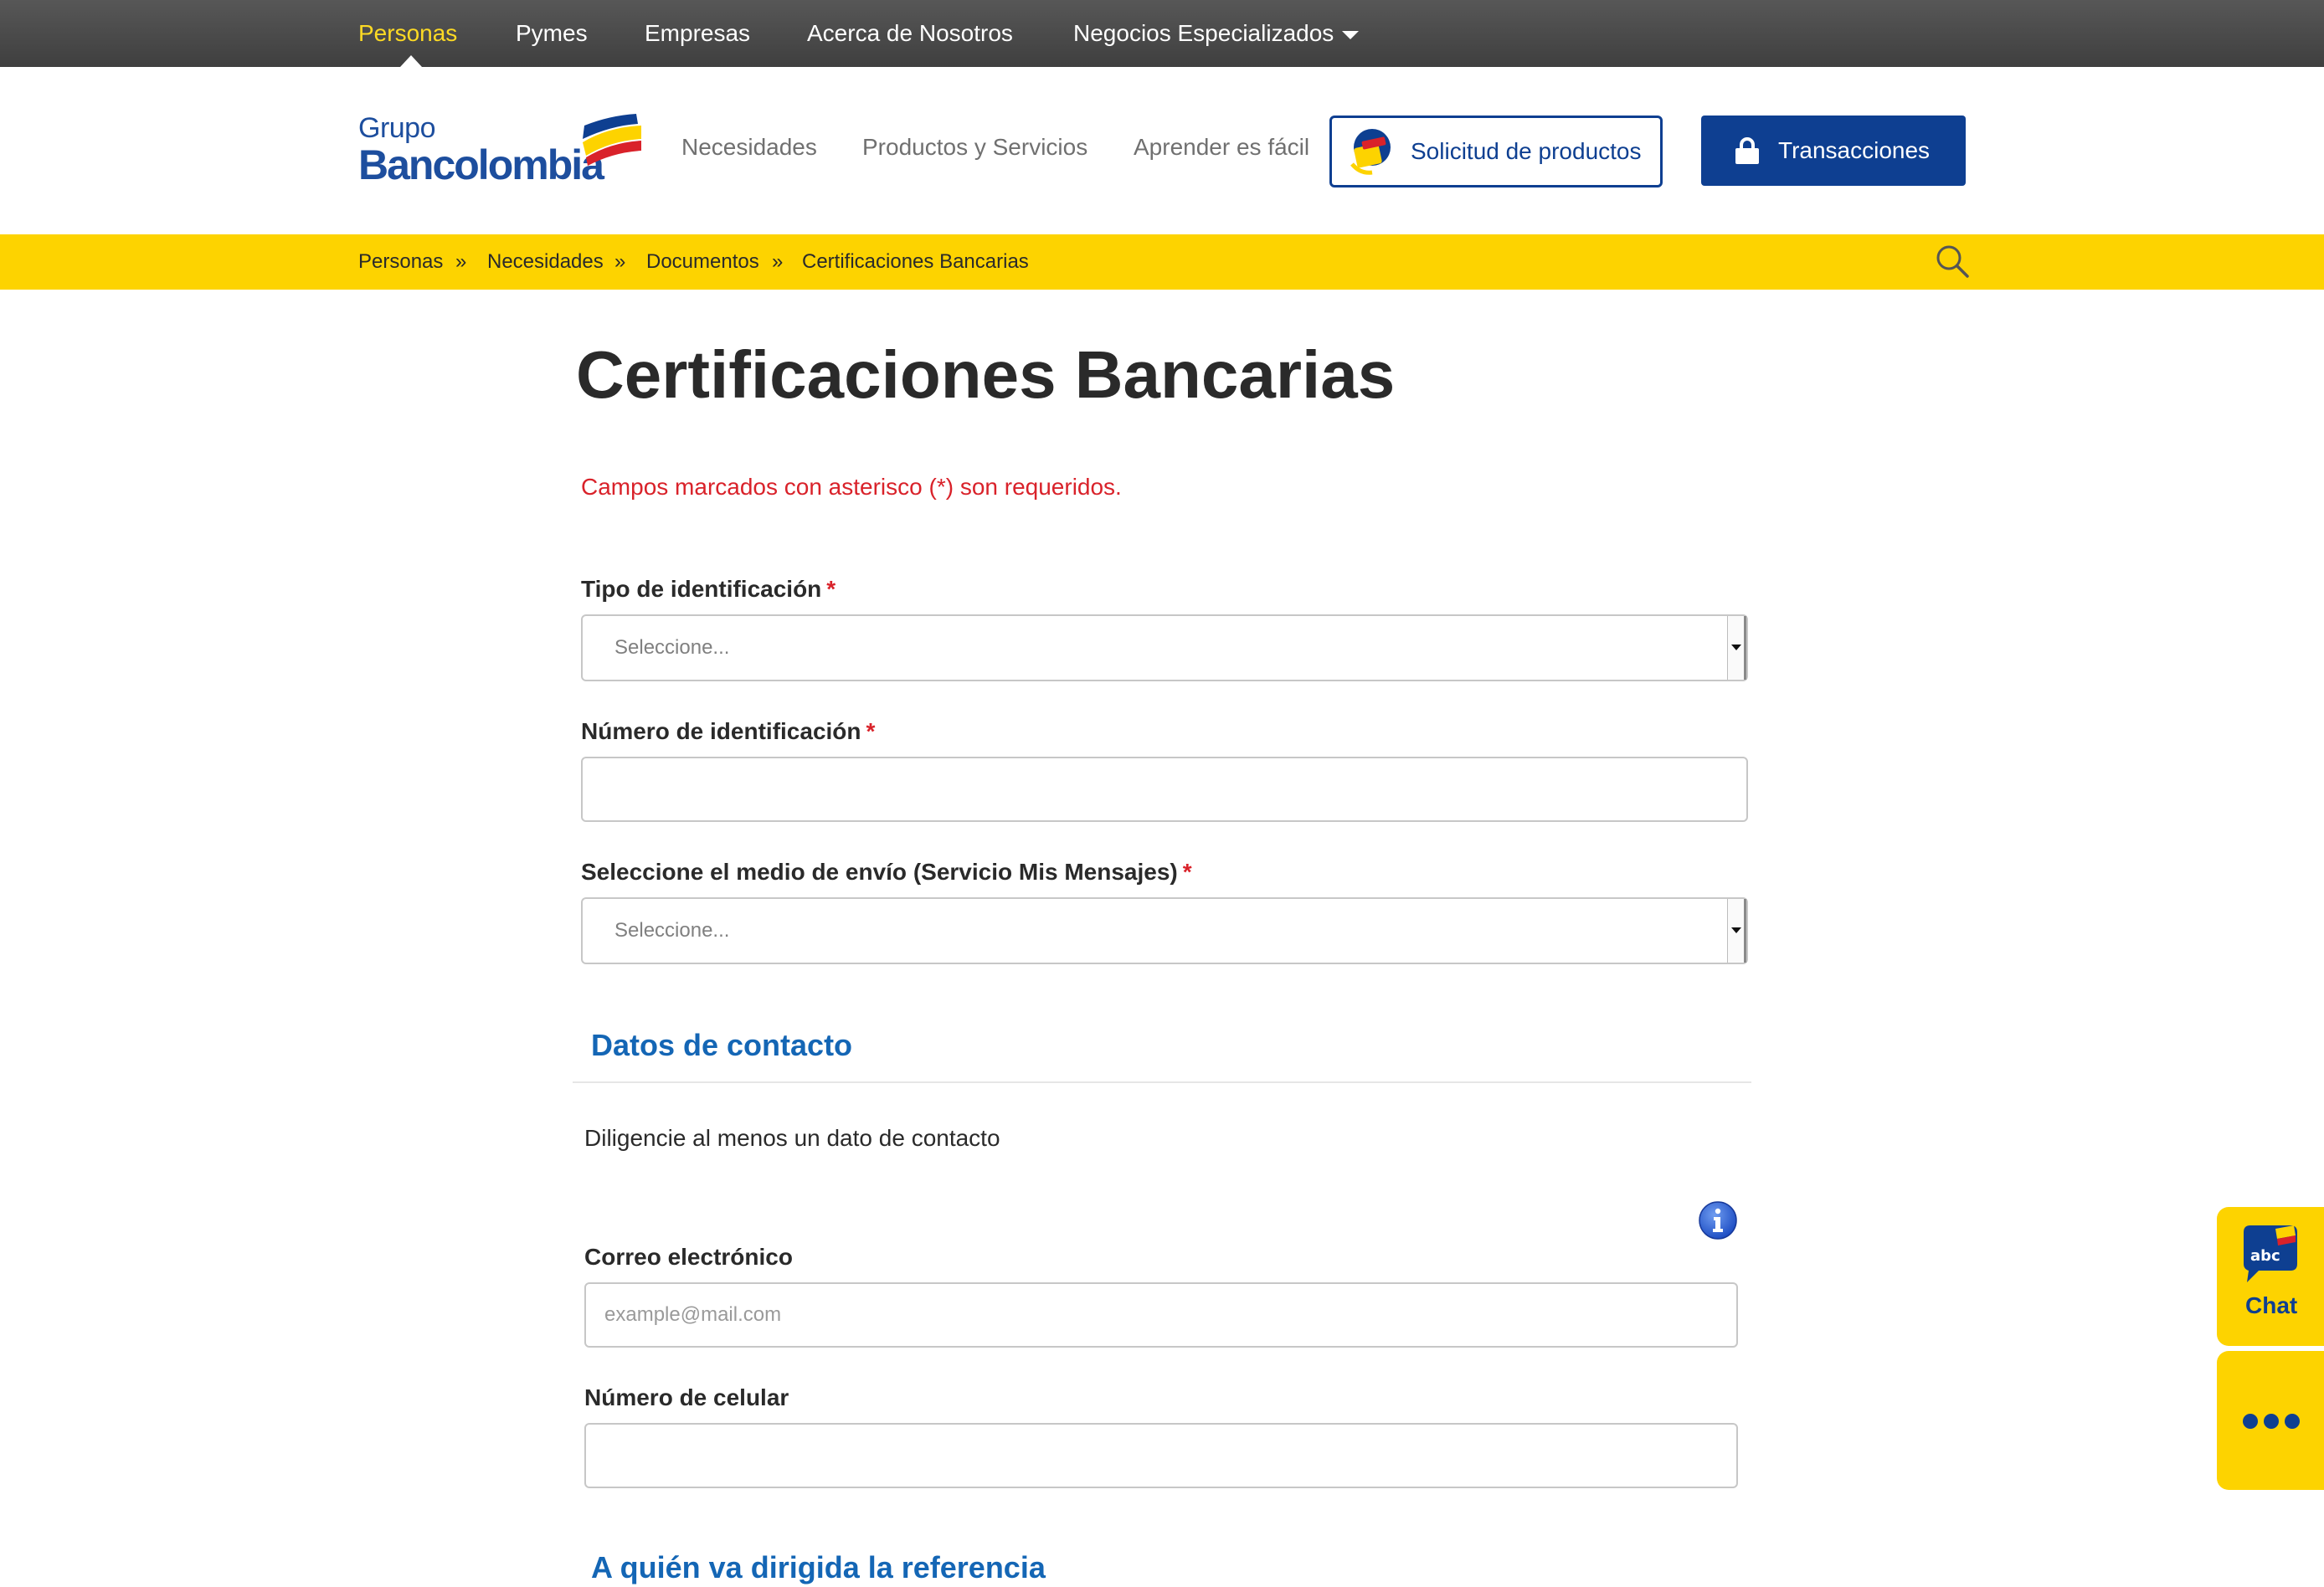 Image resolution: width=2324 pixels, height=1587 pixels. I want to click on tipo-id-label: Tipo de identificación *, so click(709, 590).